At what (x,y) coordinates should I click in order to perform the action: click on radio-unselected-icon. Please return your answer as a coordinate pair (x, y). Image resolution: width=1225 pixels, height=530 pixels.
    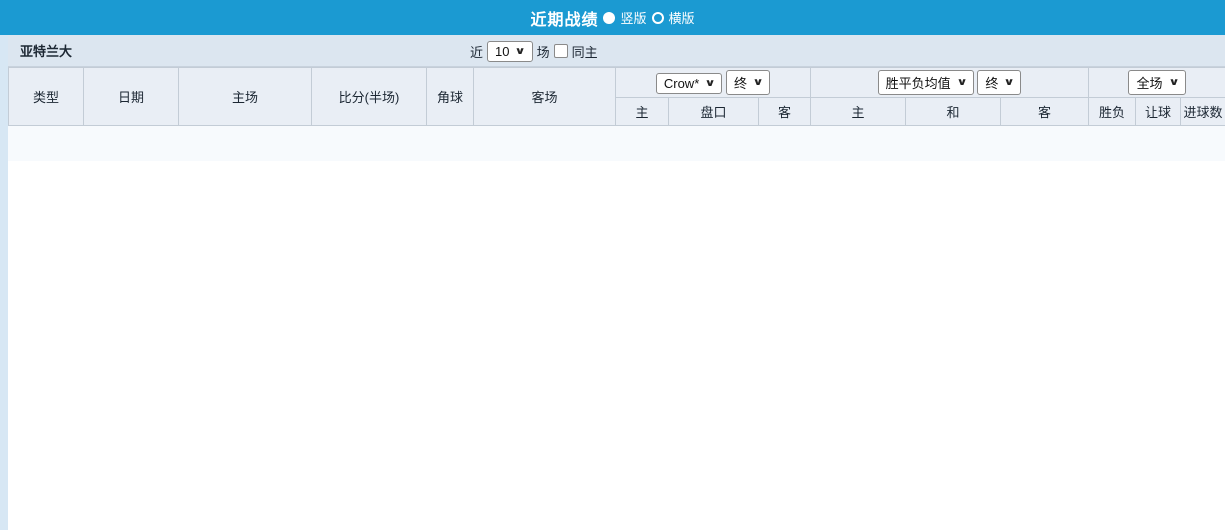
    Looking at the image, I should click on (657, 17).